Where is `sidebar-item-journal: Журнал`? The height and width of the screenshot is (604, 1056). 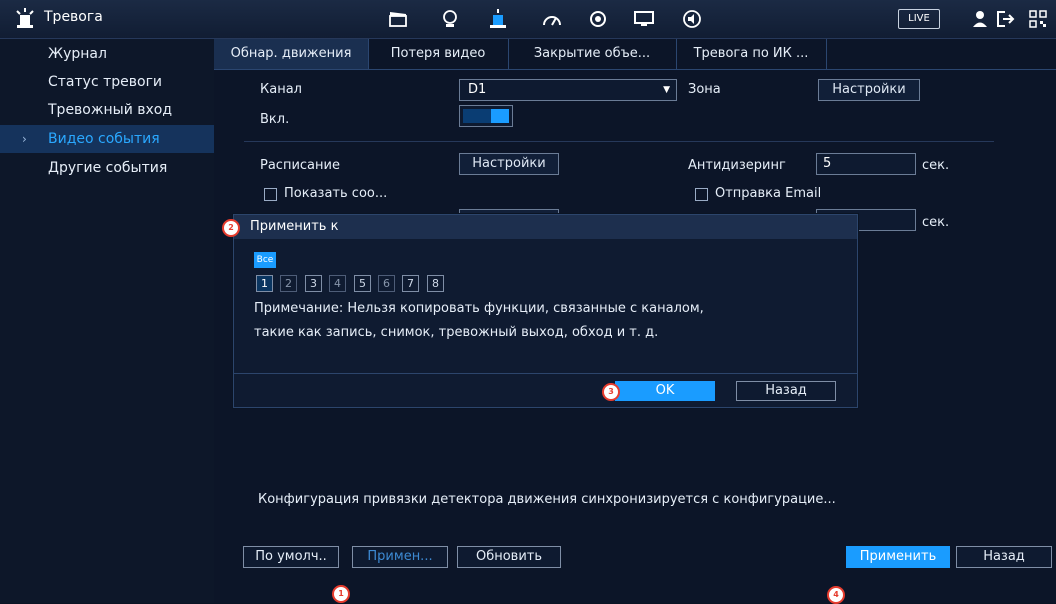
sidebar-item-journal: Журнал is located at coordinates (107, 54).